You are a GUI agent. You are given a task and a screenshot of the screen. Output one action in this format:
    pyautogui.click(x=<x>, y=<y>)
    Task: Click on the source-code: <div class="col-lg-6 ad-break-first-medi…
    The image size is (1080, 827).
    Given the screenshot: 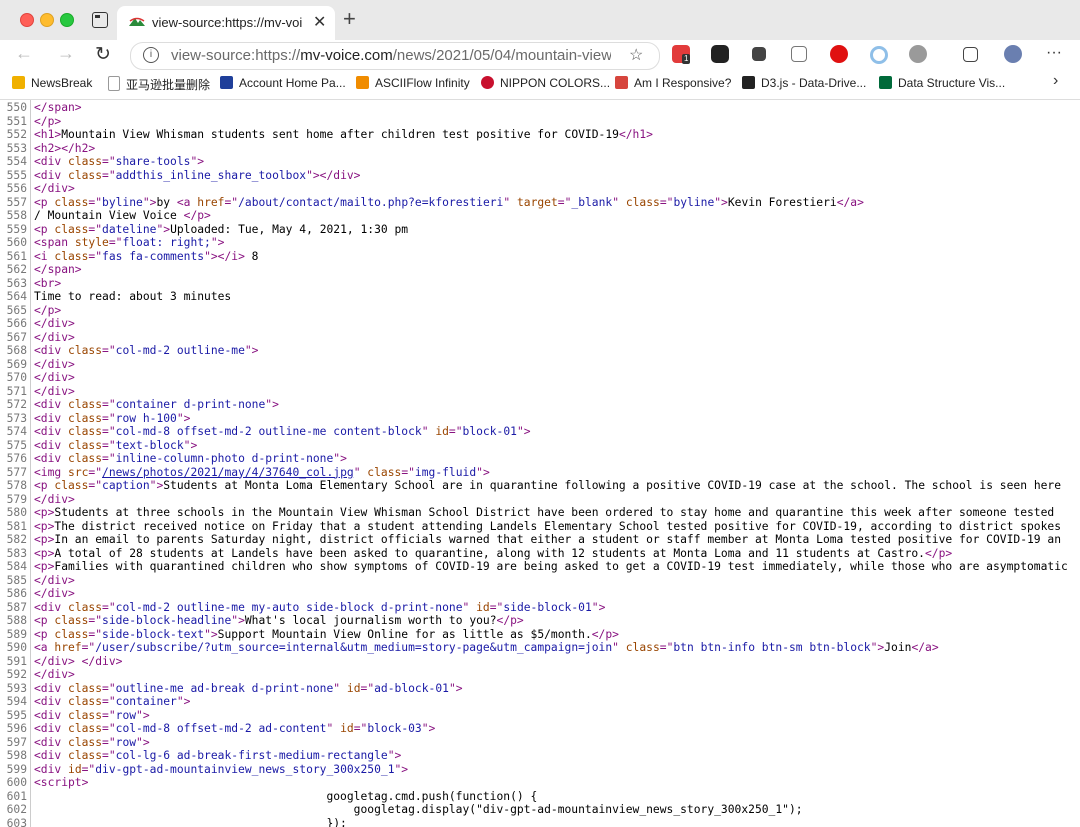 What is the action you would take?
    pyautogui.click(x=218, y=755)
    